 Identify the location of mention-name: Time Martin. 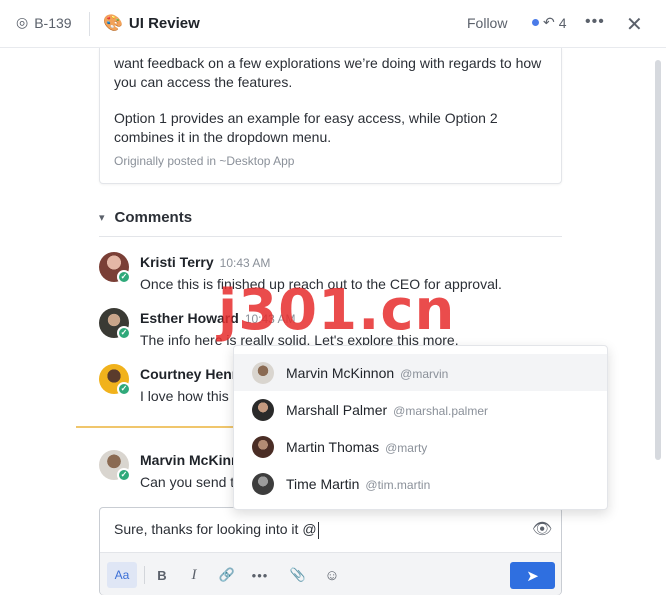
(323, 483).